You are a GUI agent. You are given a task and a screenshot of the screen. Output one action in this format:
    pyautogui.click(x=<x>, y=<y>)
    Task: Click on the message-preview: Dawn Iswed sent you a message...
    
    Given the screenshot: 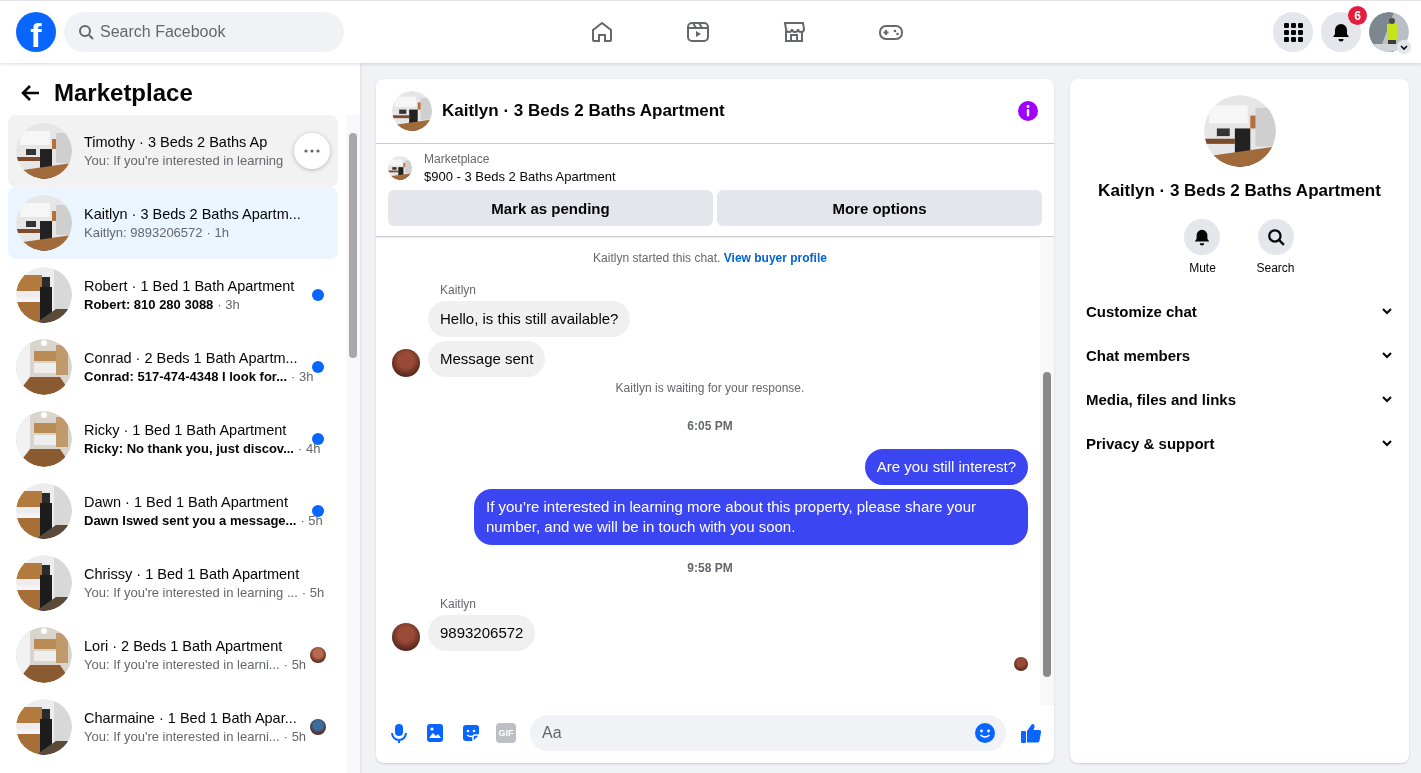 What is the action you would take?
    pyautogui.click(x=190, y=520)
    